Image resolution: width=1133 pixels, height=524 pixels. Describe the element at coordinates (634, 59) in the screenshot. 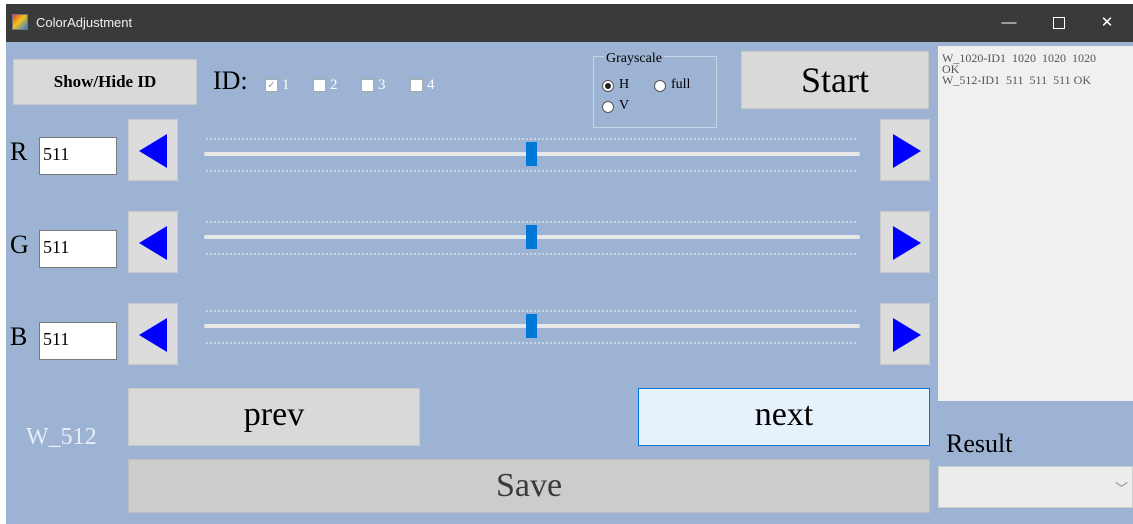

I see `grayscale-title: Grayscale` at that location.